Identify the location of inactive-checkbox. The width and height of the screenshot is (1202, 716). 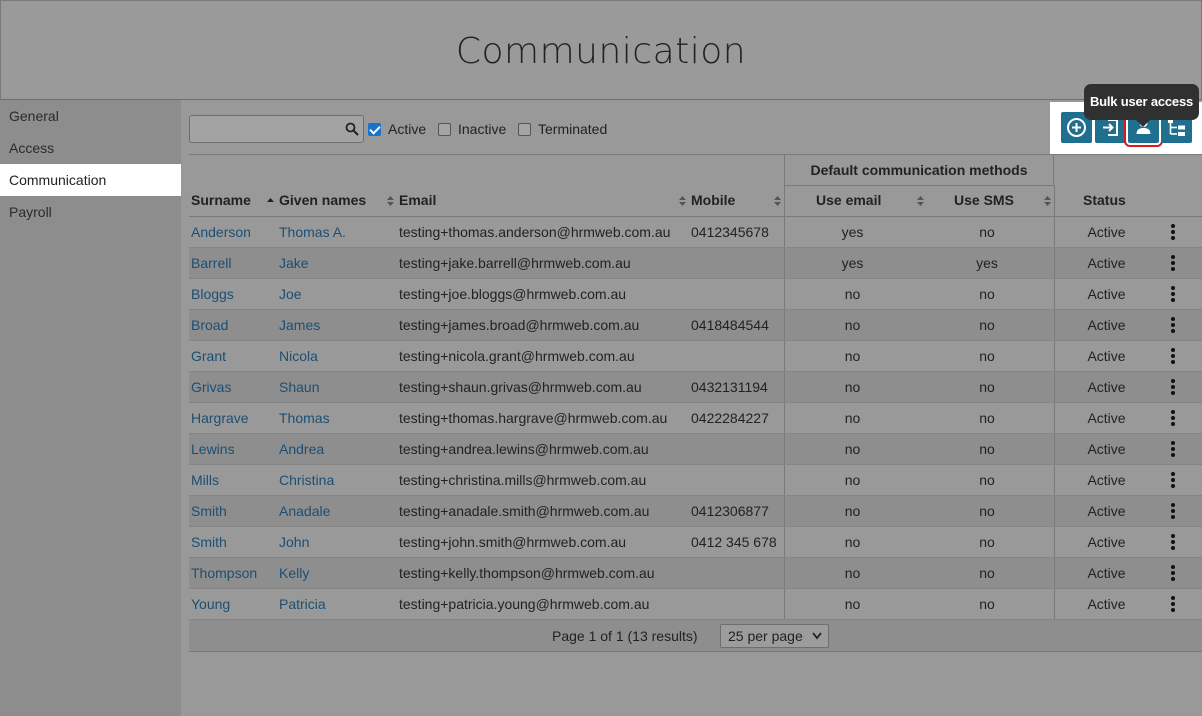
(444, 129).